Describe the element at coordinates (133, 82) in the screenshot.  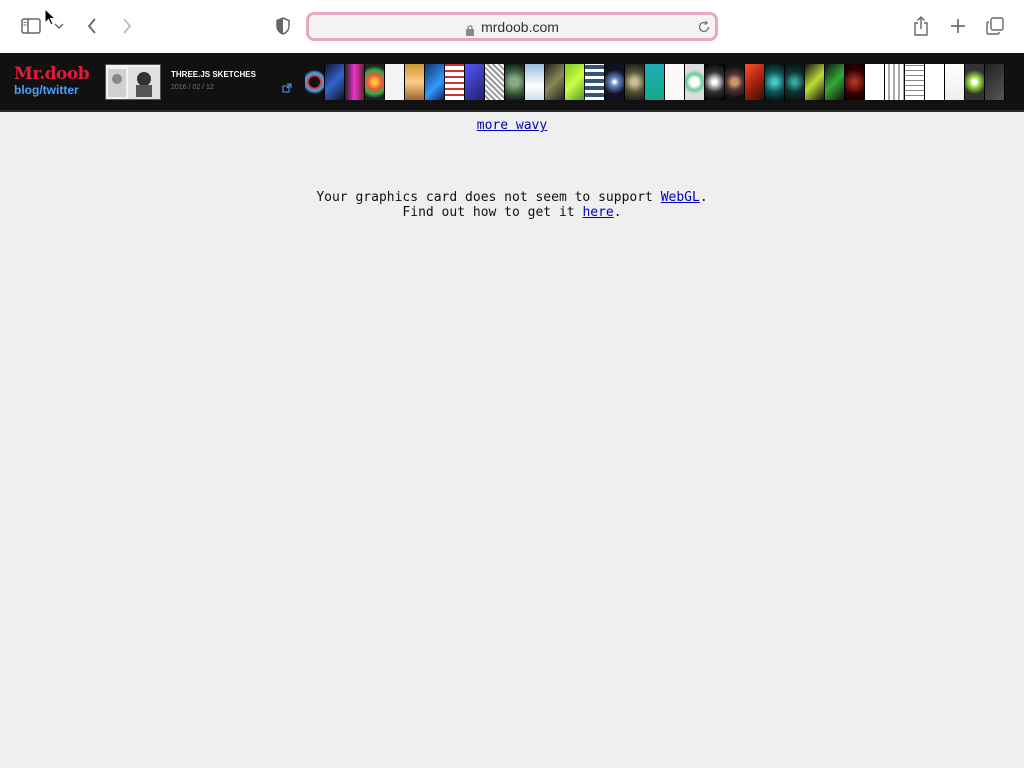
I see `featured-thumbnail` at that location.